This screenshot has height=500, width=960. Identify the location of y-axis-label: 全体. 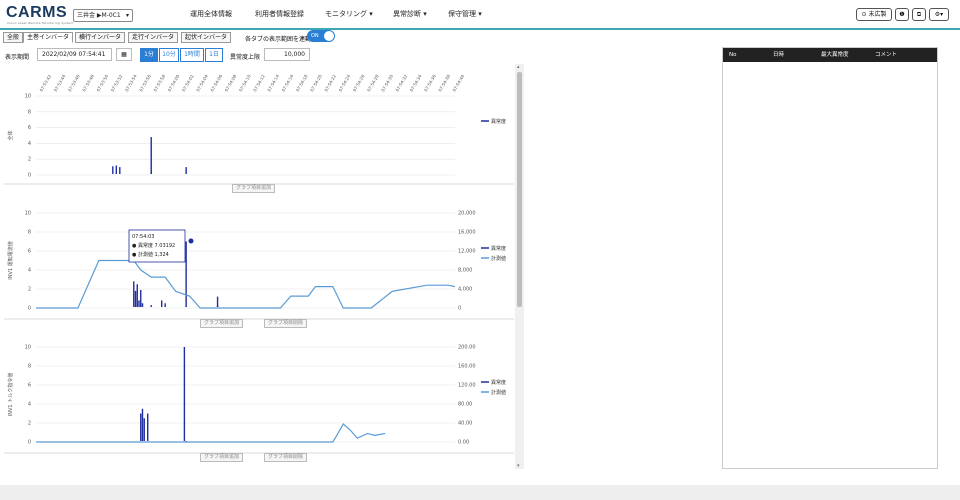
(10, 135).